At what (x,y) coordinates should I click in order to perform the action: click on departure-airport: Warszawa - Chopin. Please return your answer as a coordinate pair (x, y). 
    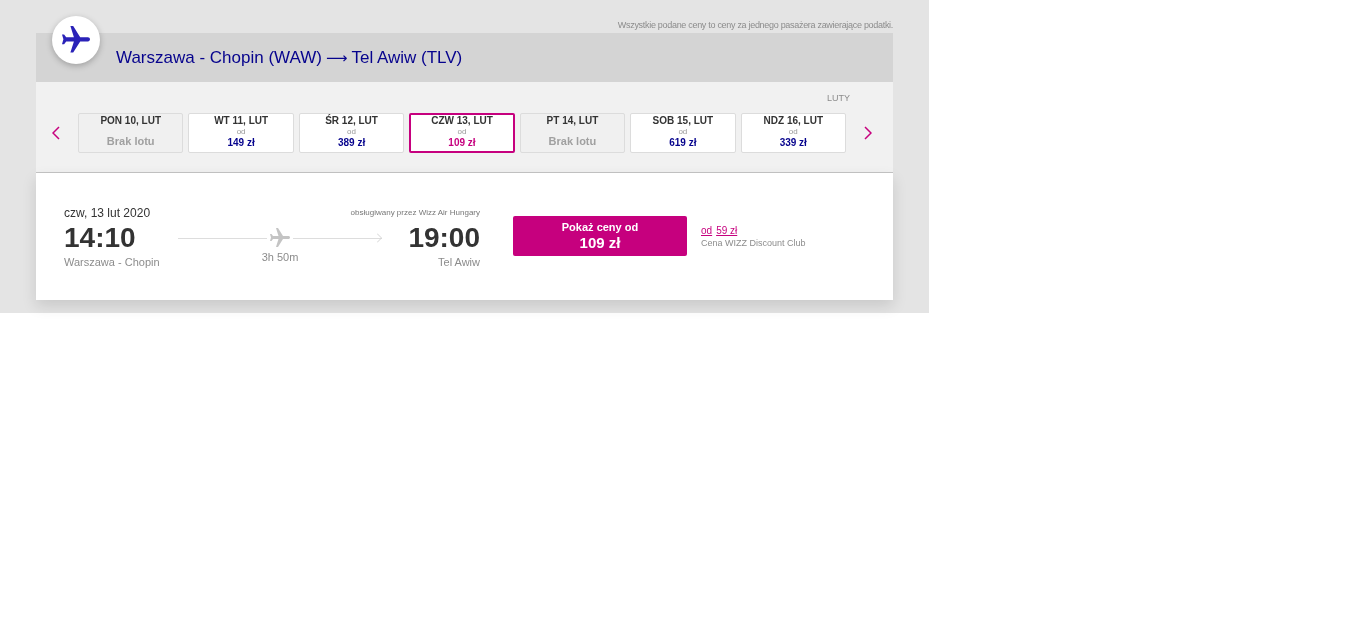
    Looking at the image, I should click on (112, 262).